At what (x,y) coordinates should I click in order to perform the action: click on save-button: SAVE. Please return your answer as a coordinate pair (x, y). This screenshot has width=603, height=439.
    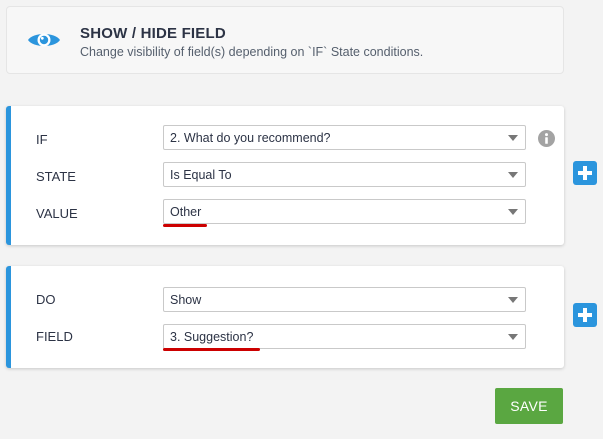
    Looking at the image, I should click on (529, 406).